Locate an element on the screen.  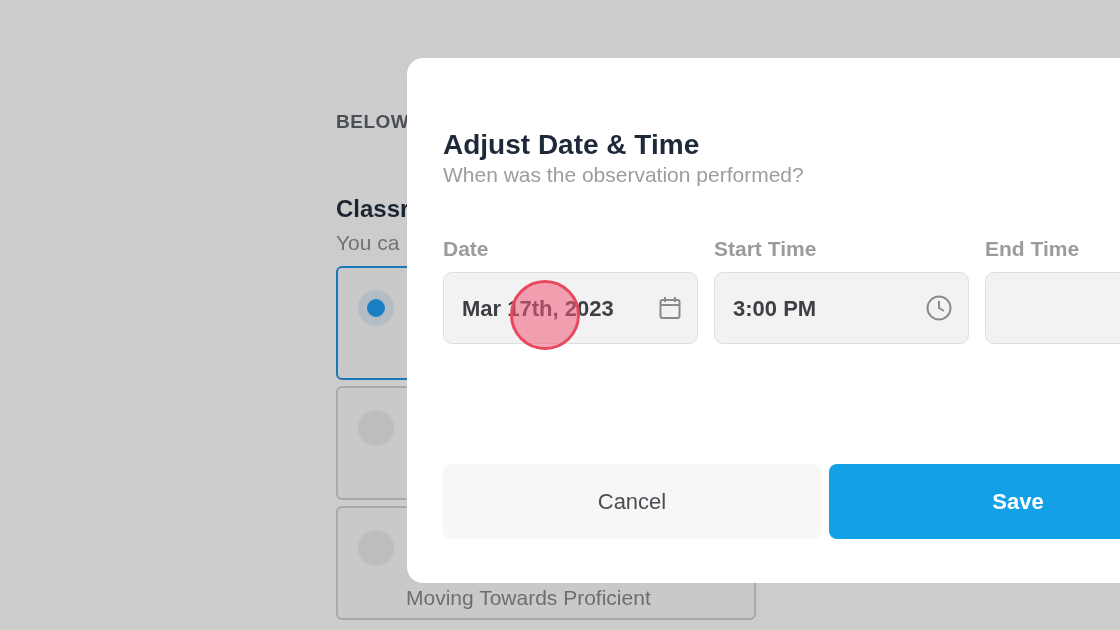
dialog-title: Adjust Date & Time is located at coordinates (572, 145).